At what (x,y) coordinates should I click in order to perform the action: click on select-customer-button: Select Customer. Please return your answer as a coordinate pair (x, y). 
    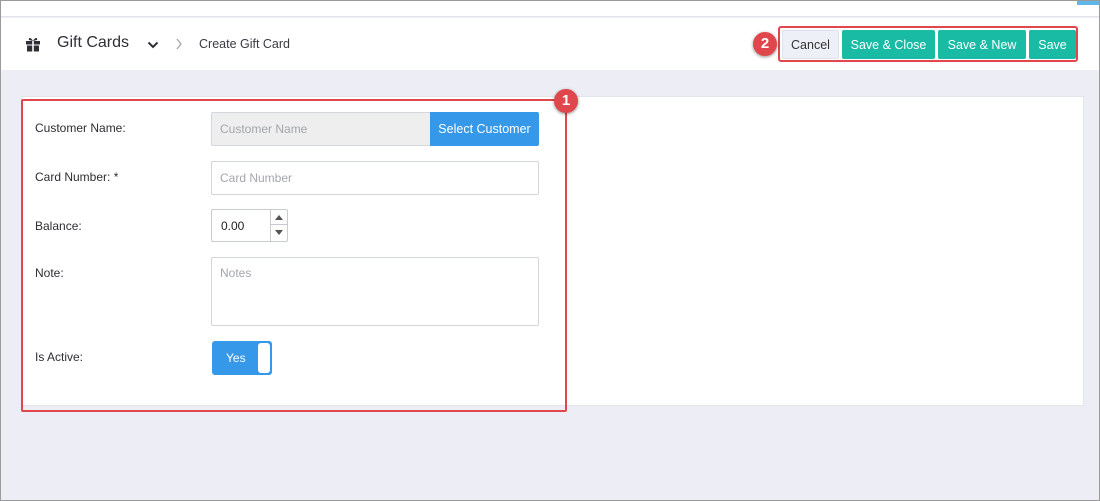
    Looking at the image, I should click on (484, 129).